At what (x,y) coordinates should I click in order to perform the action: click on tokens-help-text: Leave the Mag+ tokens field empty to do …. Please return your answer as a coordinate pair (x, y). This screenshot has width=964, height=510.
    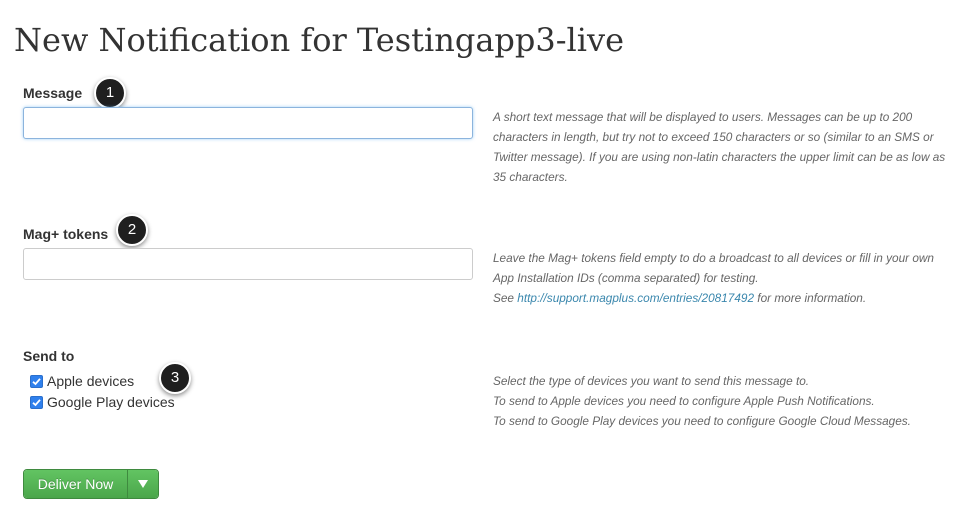
    Looking at the image, I should click on (725, 278).